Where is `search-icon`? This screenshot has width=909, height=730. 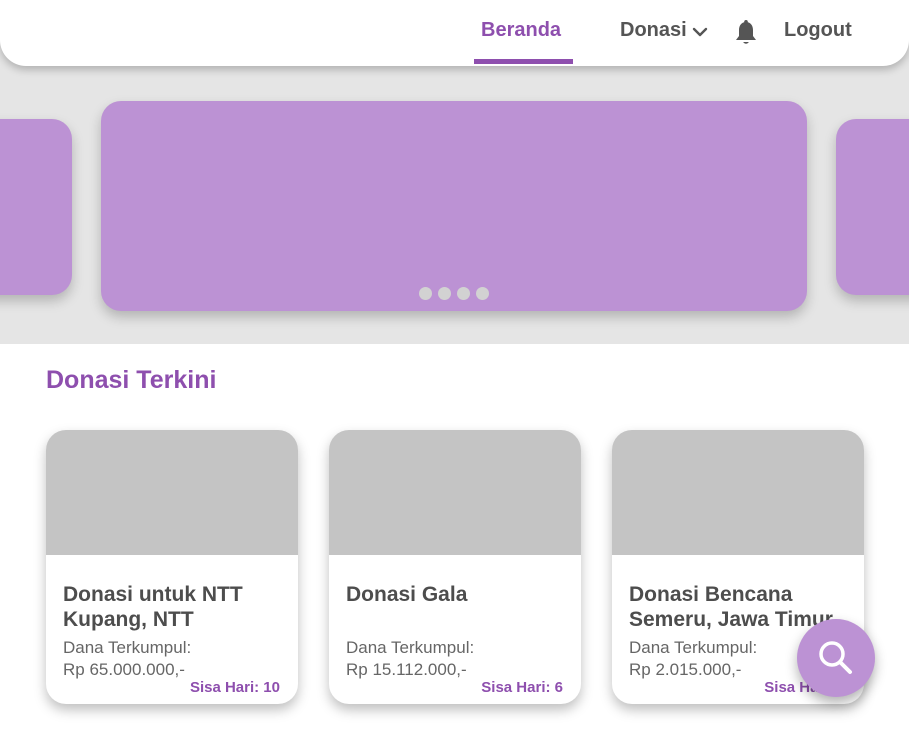 search-icon is located at coordinates (835, 657).